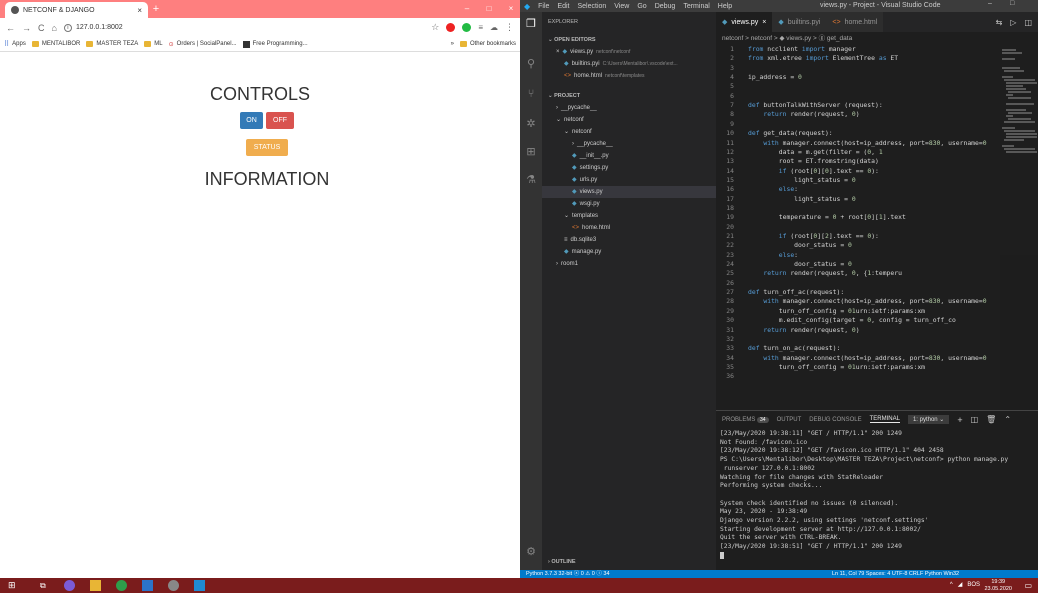 The width and height of the screenshot is (1038, 593). I want to click on status-left: Python 3.7.3 32-bit ⓧ 0 ⚠ 0 ⓘ 34, so click(568, 574).